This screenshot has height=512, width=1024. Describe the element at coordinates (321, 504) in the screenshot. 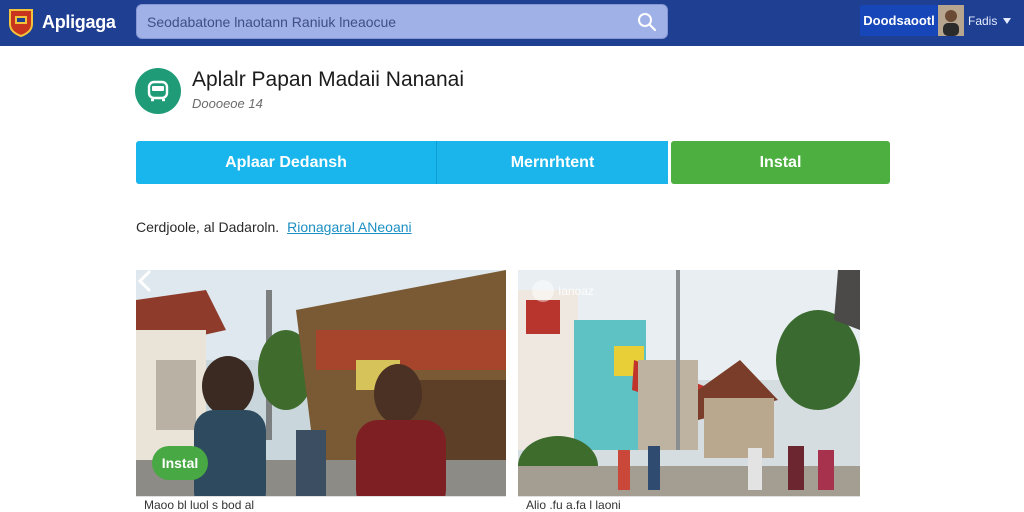

I see `screenshot-caption: Maoo bl luol s bod al` at that location.